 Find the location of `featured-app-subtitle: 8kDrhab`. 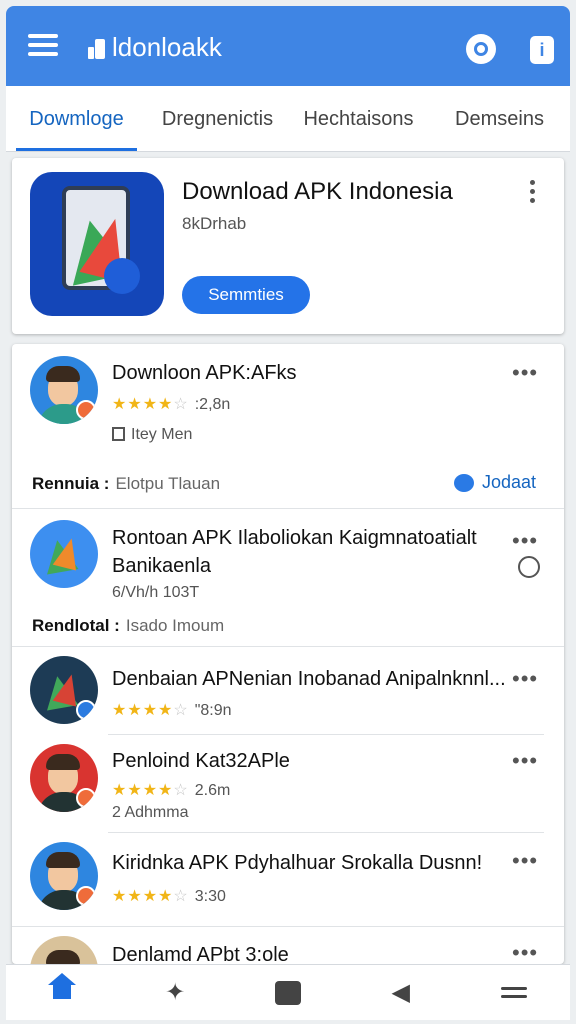

featured-app-subtitle: 8kDrhab is located at coordinates (214, 223).